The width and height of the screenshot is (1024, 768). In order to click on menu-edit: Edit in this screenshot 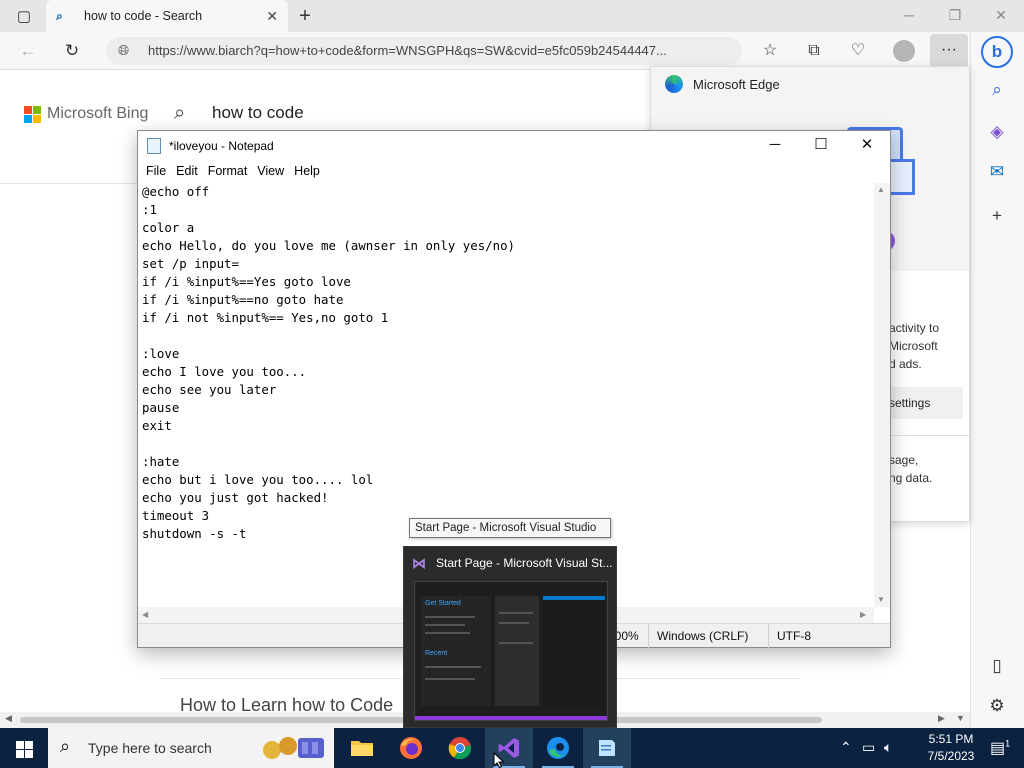, I will do `click(190, 172)`.